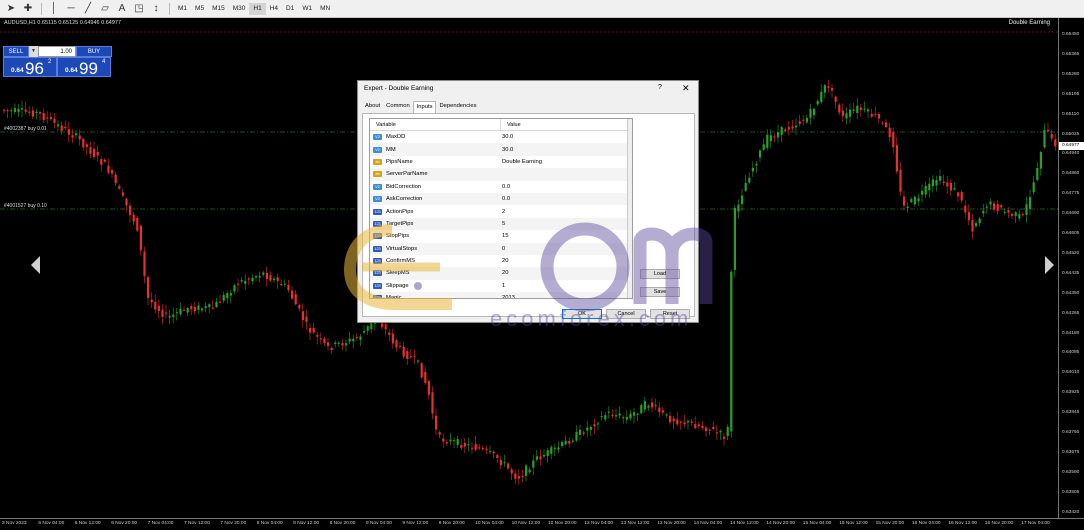  I want to click on table-row: 123 Magic 2013, so click(501, 295).